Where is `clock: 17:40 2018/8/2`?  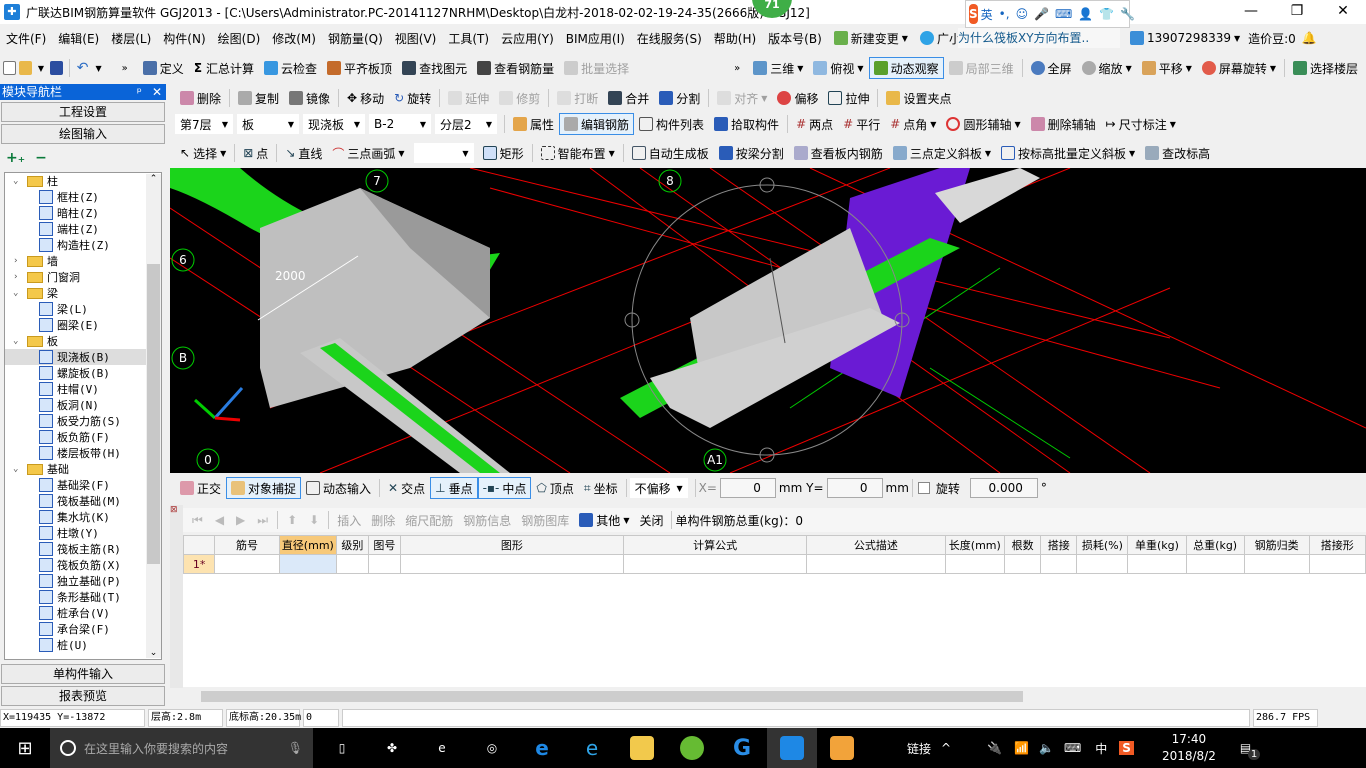
clock: 17:40 2018/8/2 is located at coordinates (1189, 748).